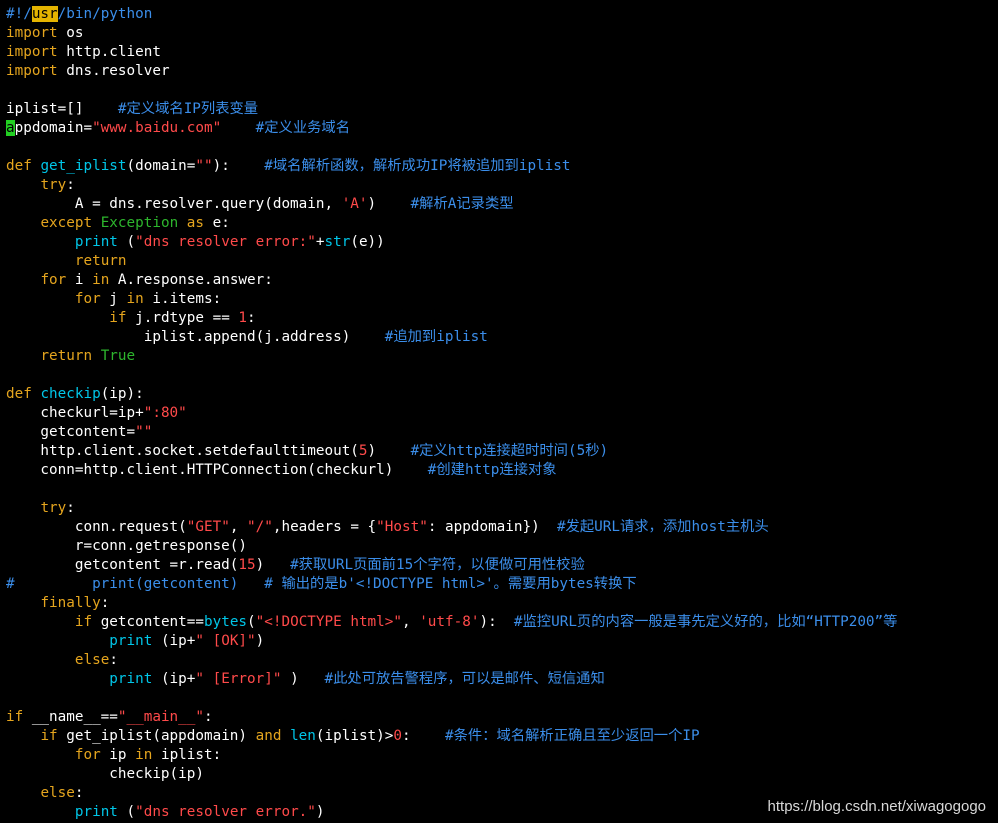  What do you see at coordinates (572, 736) in the screenshot?
I see `comment-token: #条件：域名解析正确且至少返回一个IP` at bounding box center [572, 736].